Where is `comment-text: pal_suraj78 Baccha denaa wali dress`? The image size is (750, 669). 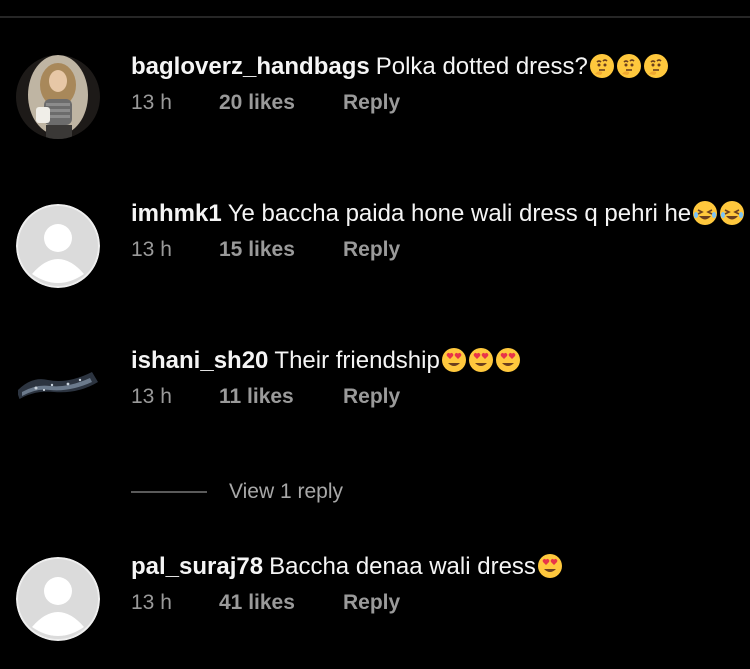
comment-text: pal_suraj78 Baccha denaa wali dress is located at coordinates (347, 567).